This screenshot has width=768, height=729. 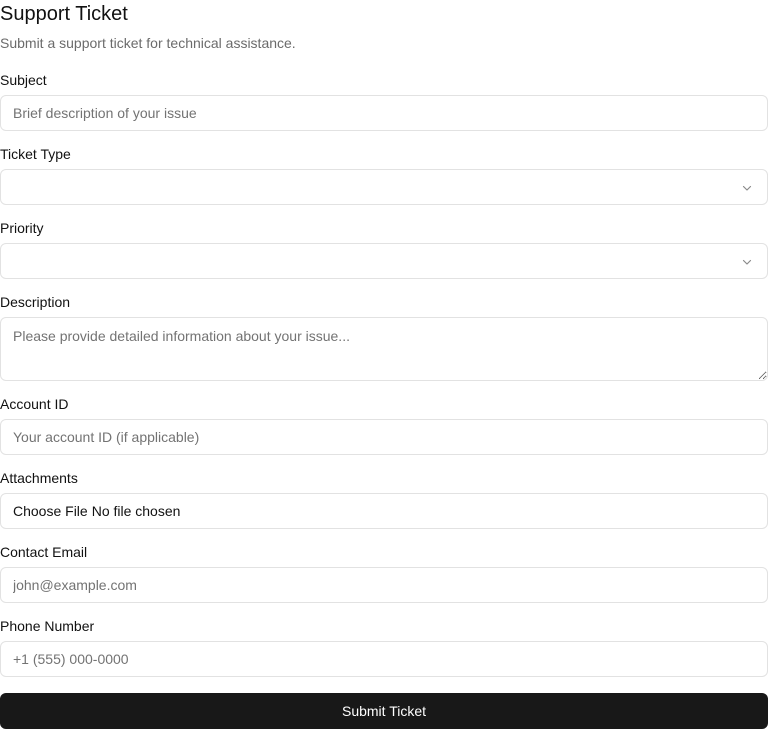 What do you see at coordinates (35, 302) in the screenshot?
I see `description-label: Description` at bounding box center [35, 302].